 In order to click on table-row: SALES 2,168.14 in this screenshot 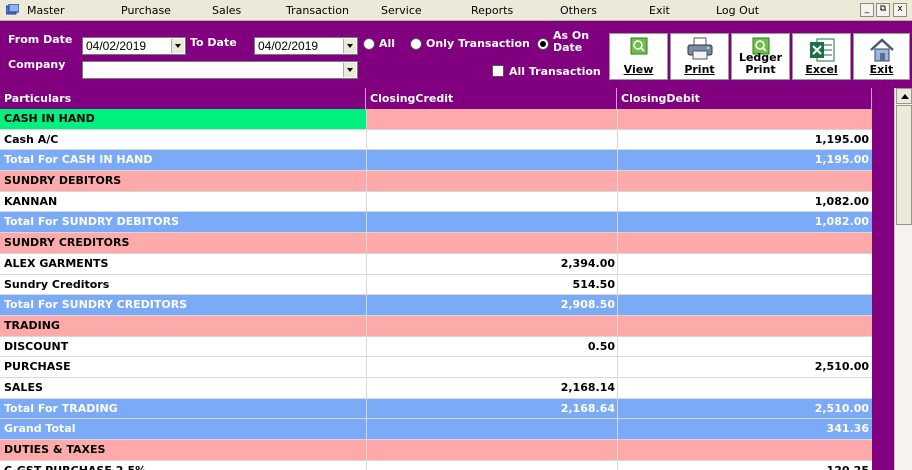, I will do `click(436, 388)`.